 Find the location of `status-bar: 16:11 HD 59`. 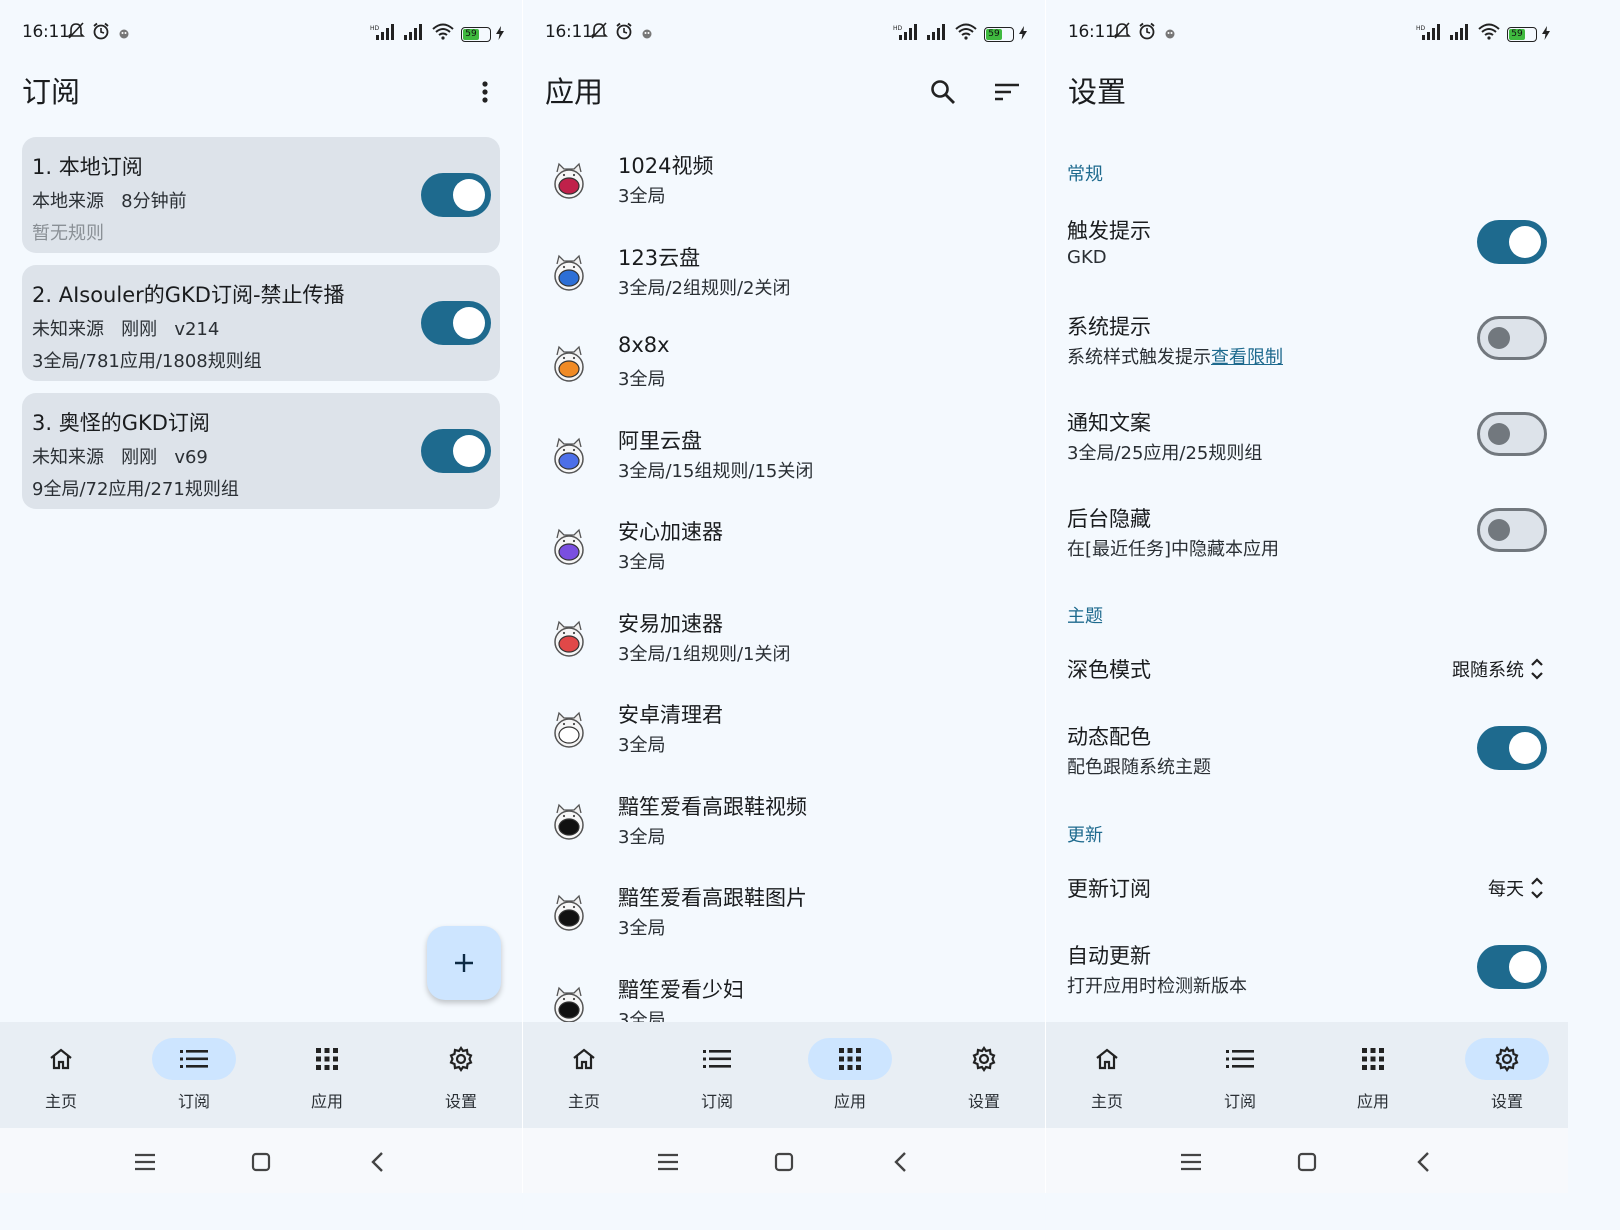

status-bar: 16:11 HD 59 is located at coordinates (261, 33).